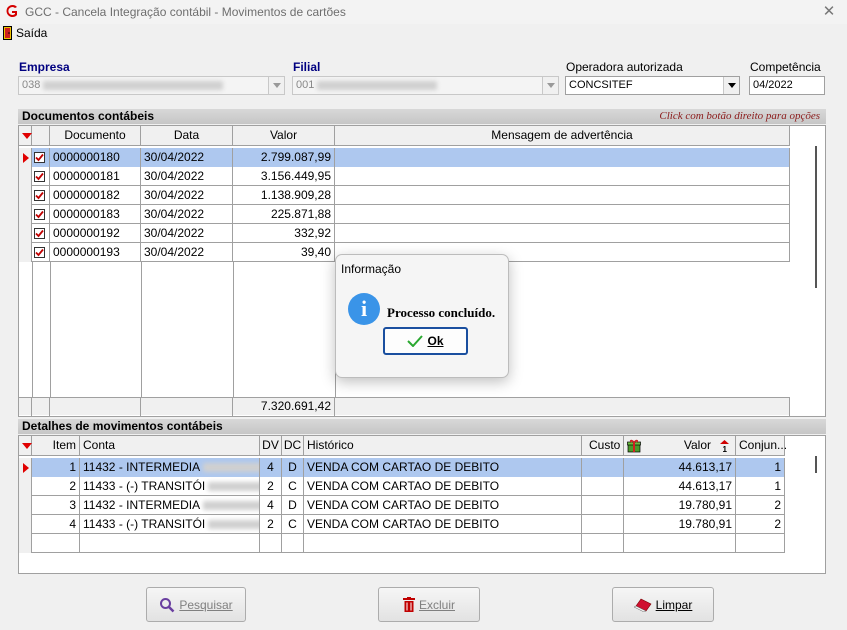 Image resolution: width=847 pixels, height=630 pixels. Describe the element at coordinates (151, 85) in the screenshot. I see `empresa-select: 038` at that location.